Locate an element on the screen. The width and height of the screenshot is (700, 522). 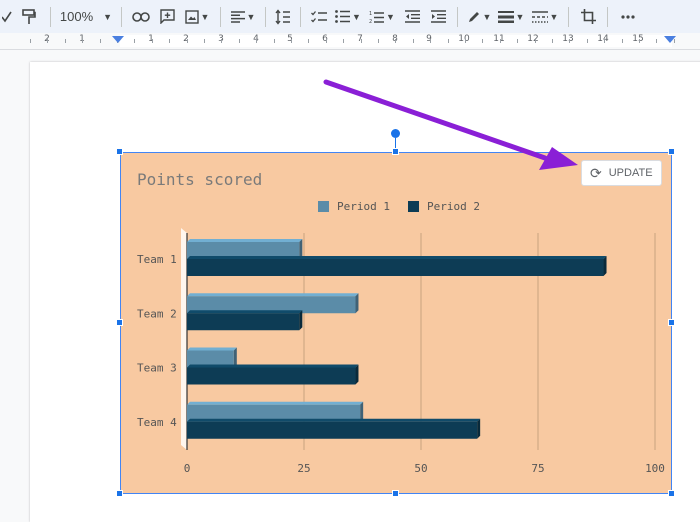
legend-label-period-1: Period 1 is located at coordinates (363, 206).